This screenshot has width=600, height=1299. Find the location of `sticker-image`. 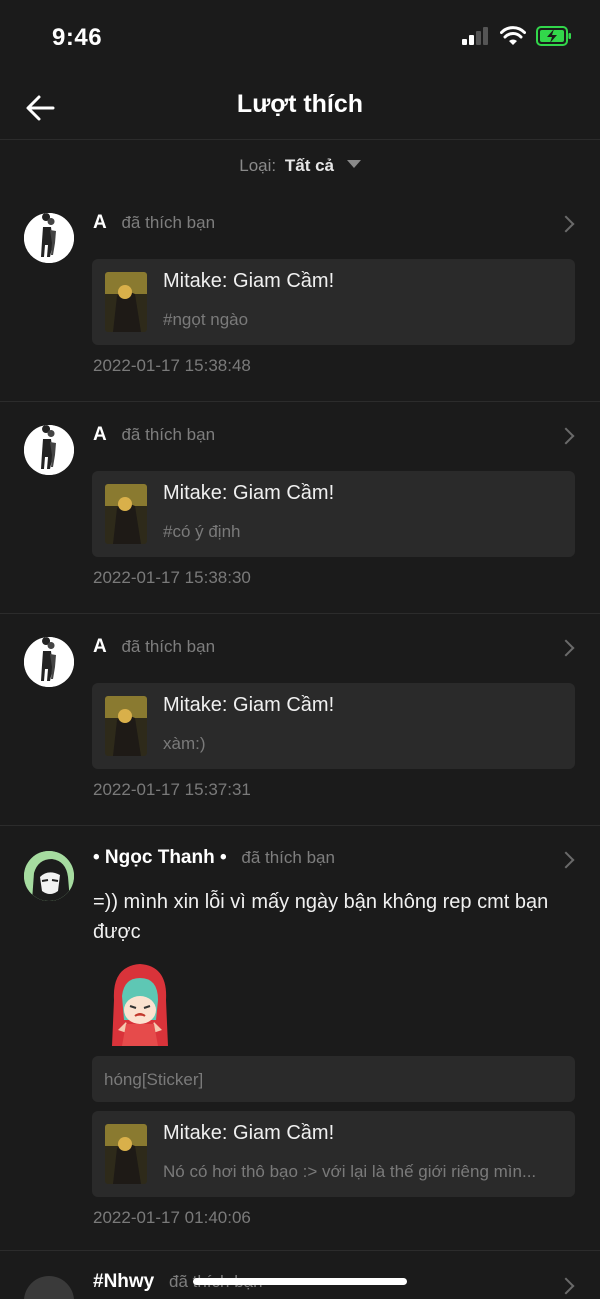

sticker-image is located at coordinates (140, 1006).